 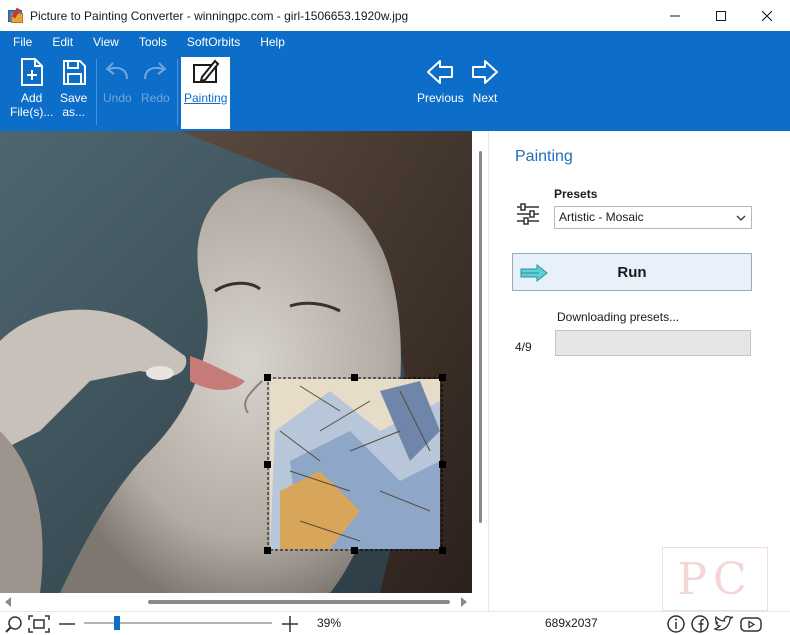 I want to click on presets-dropdown: Artistic - Mosaic, so click(x=653, y=217).